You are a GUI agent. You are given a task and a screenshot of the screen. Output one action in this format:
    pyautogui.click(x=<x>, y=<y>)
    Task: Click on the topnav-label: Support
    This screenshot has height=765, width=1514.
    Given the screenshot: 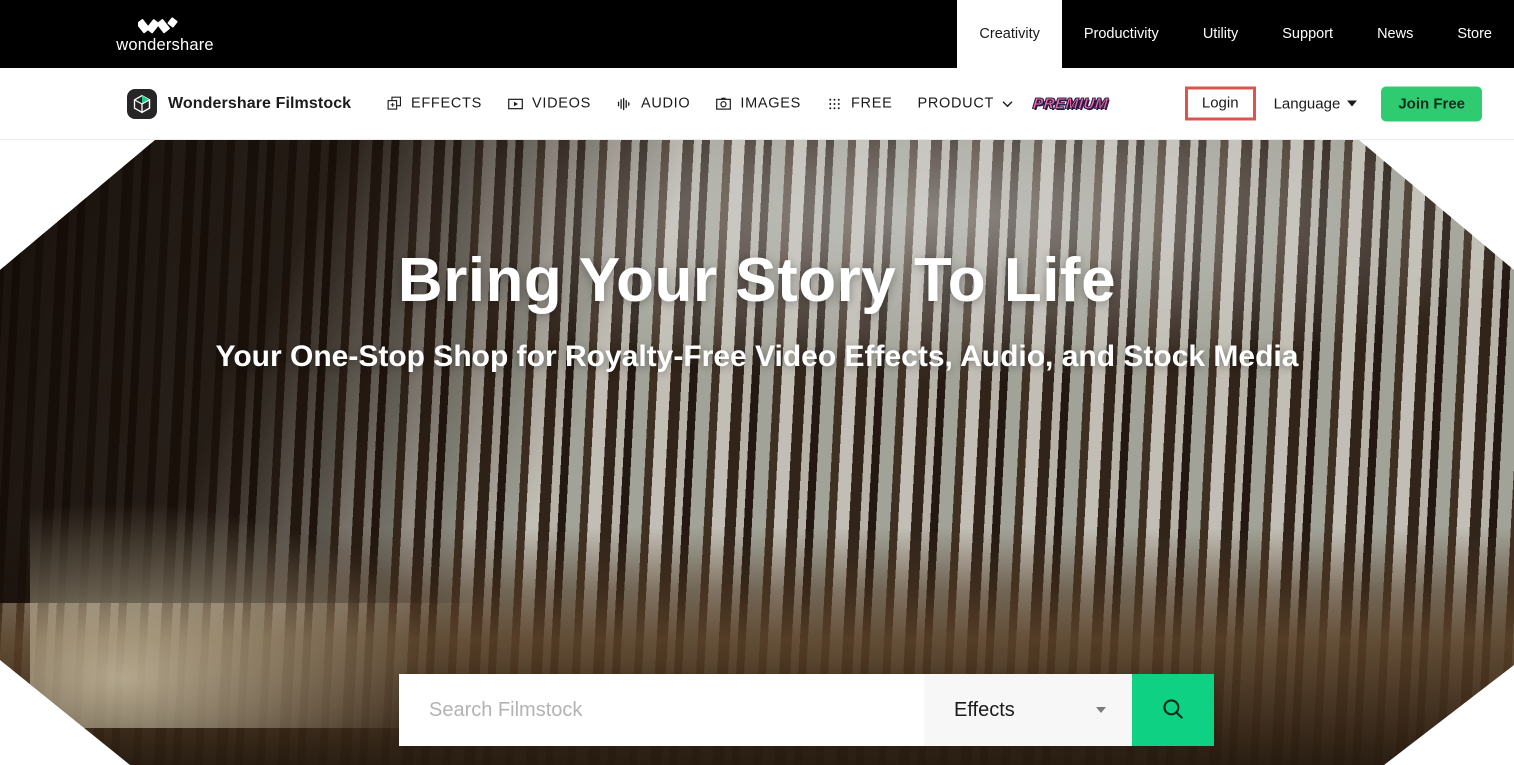 What is the action you would take?
    pyautogui.click(x=1308, y=34)
    